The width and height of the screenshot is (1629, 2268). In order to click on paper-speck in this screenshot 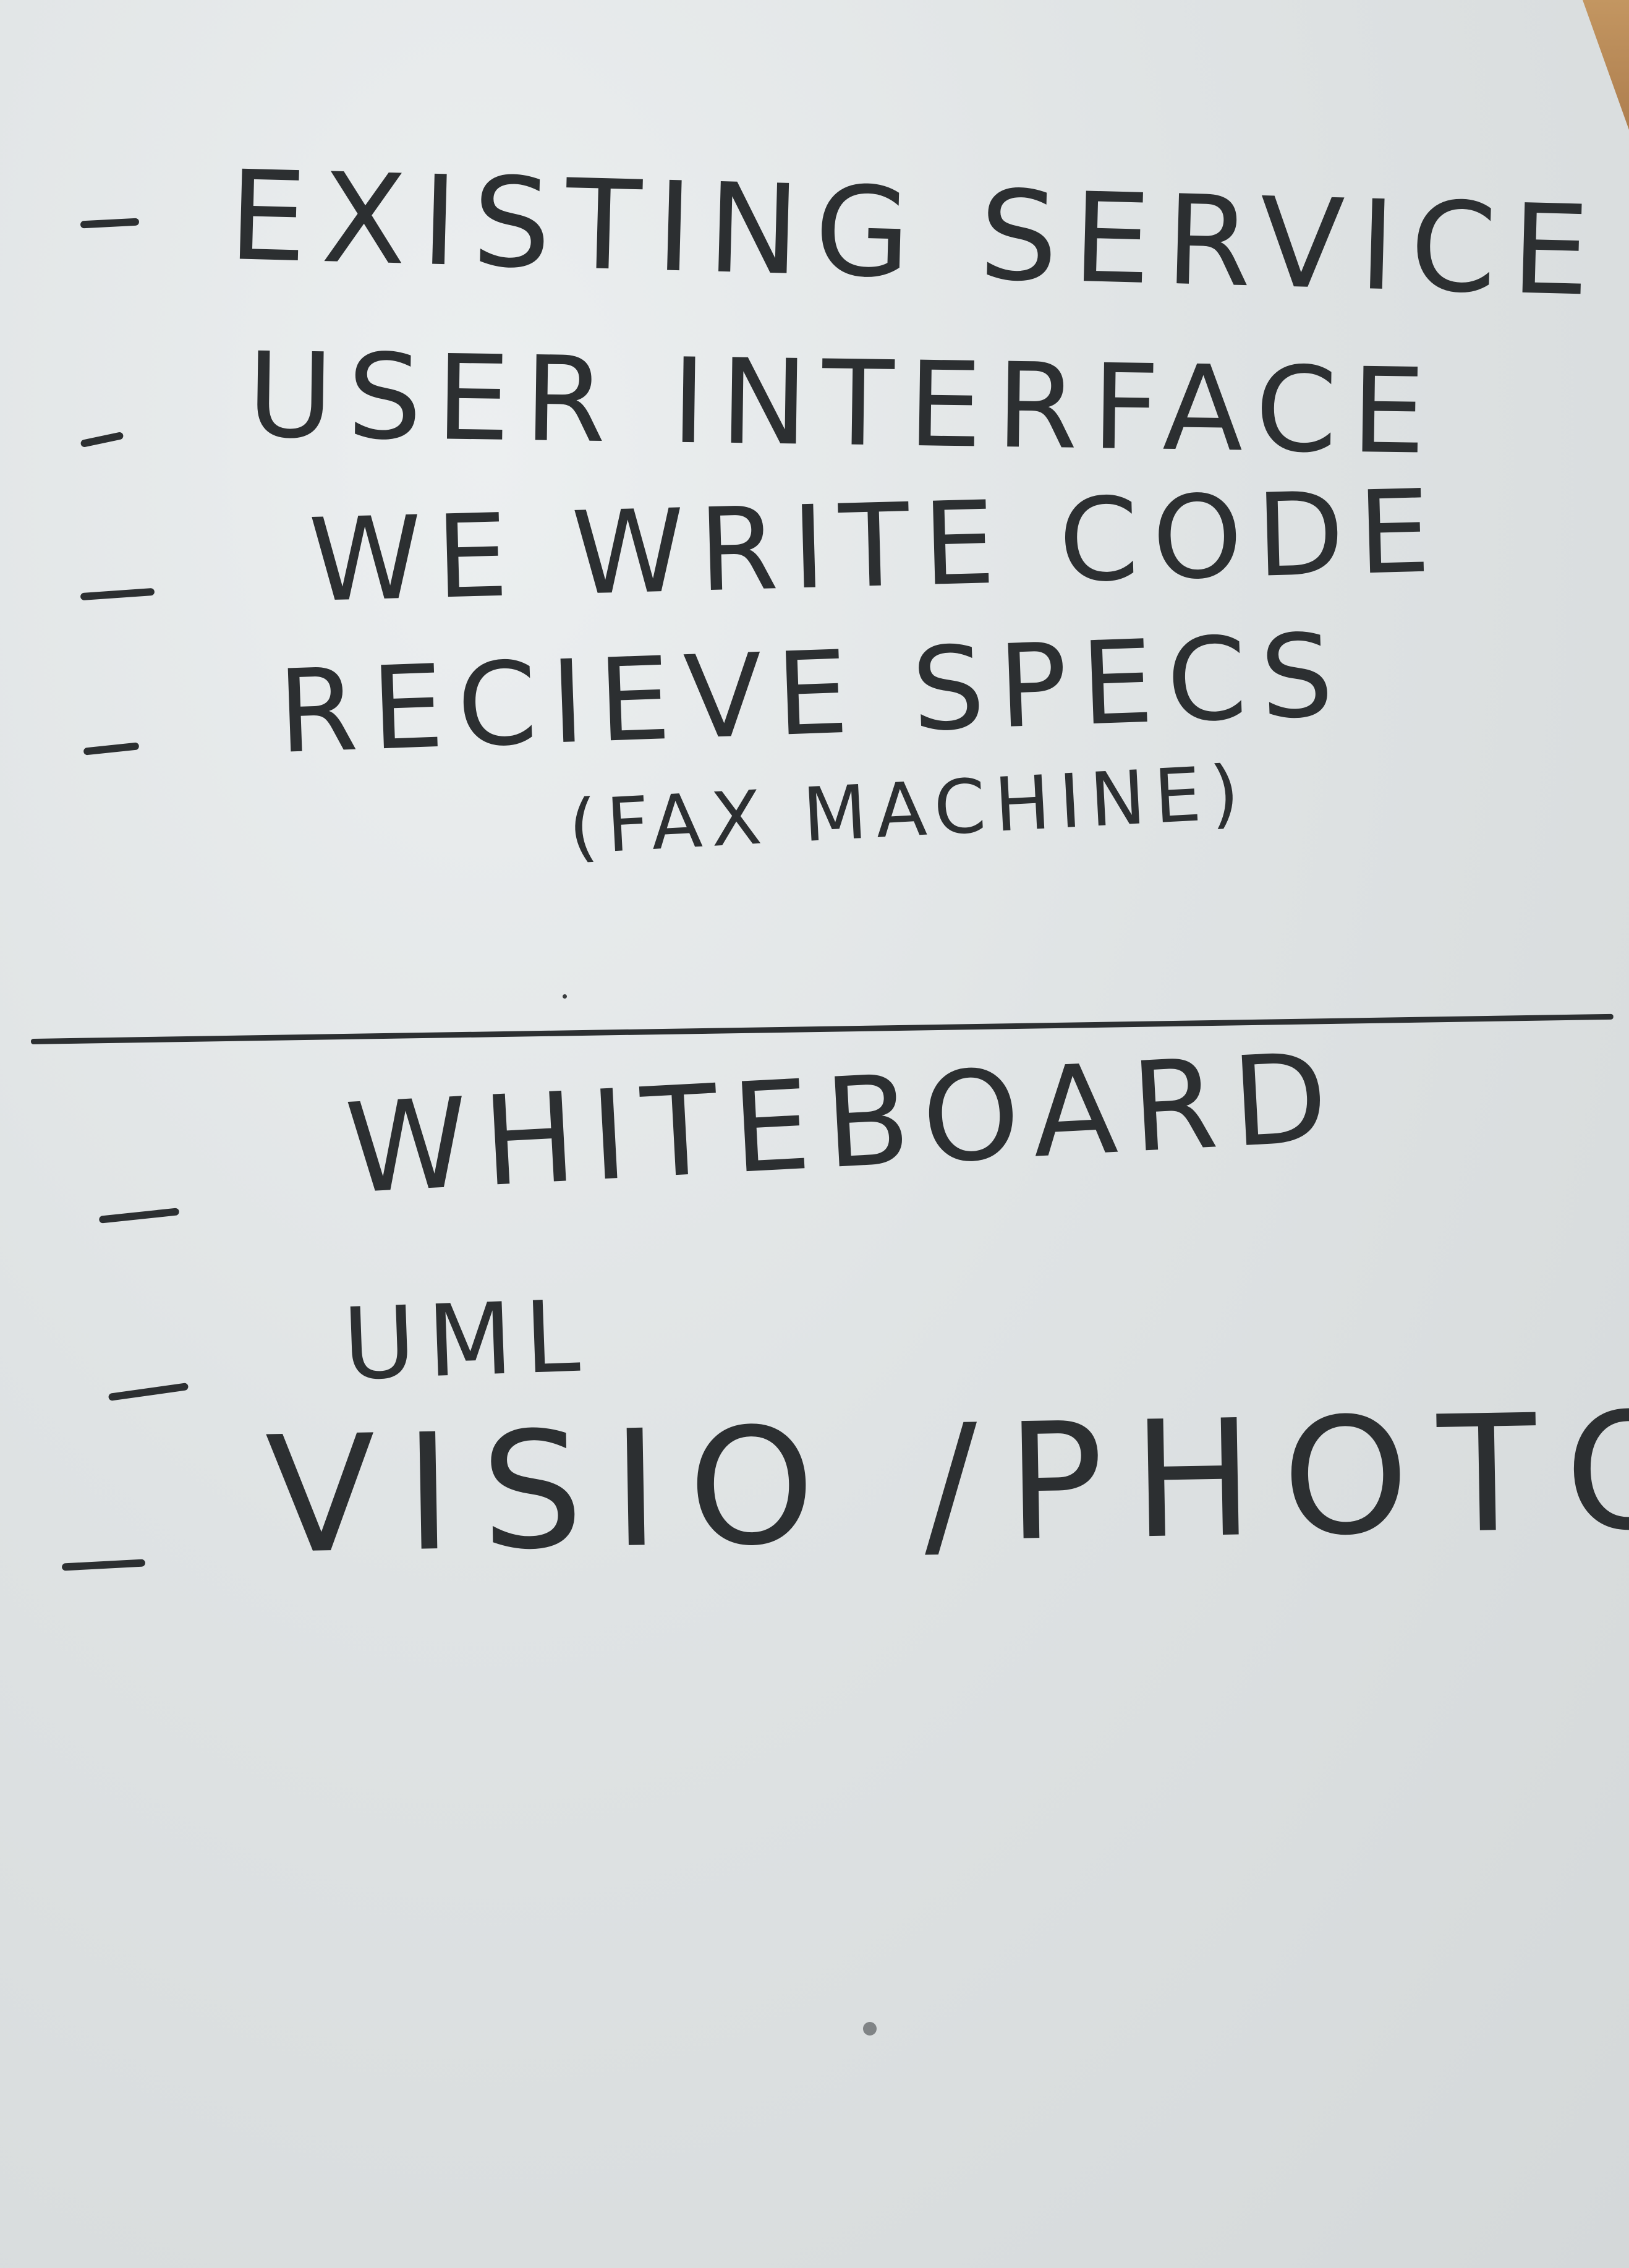, I will do `click(870, 2029)`.